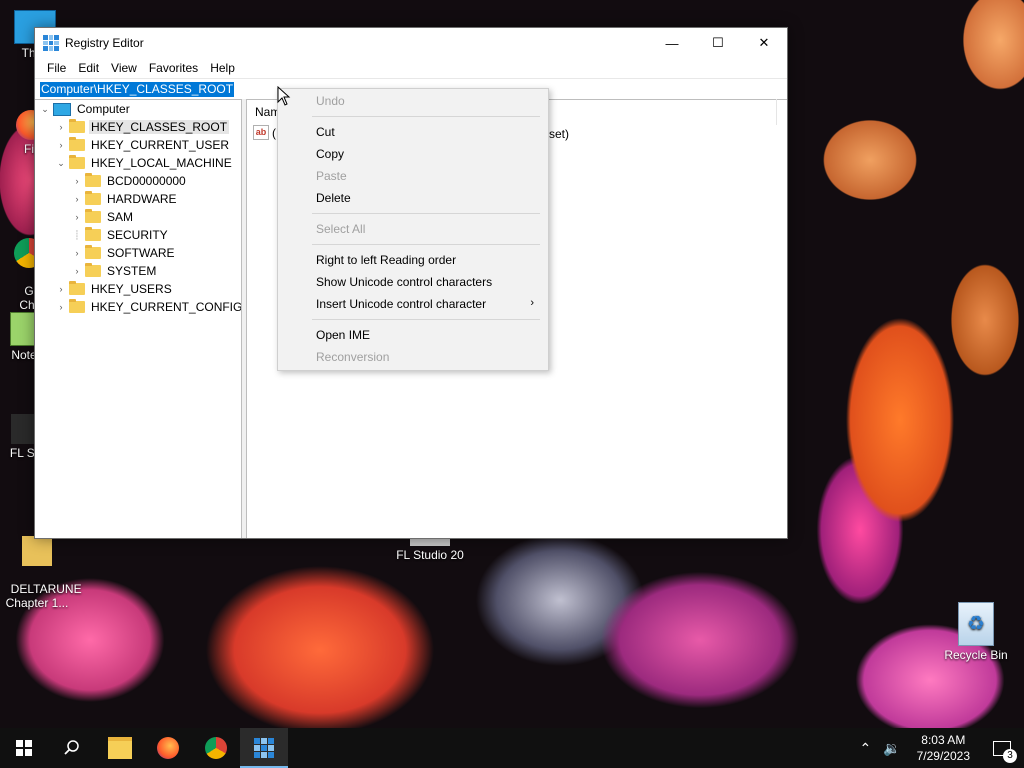 The height and width of the screenshot is (768, 1024). I want to click on firefox-icon, so click(168, 748).